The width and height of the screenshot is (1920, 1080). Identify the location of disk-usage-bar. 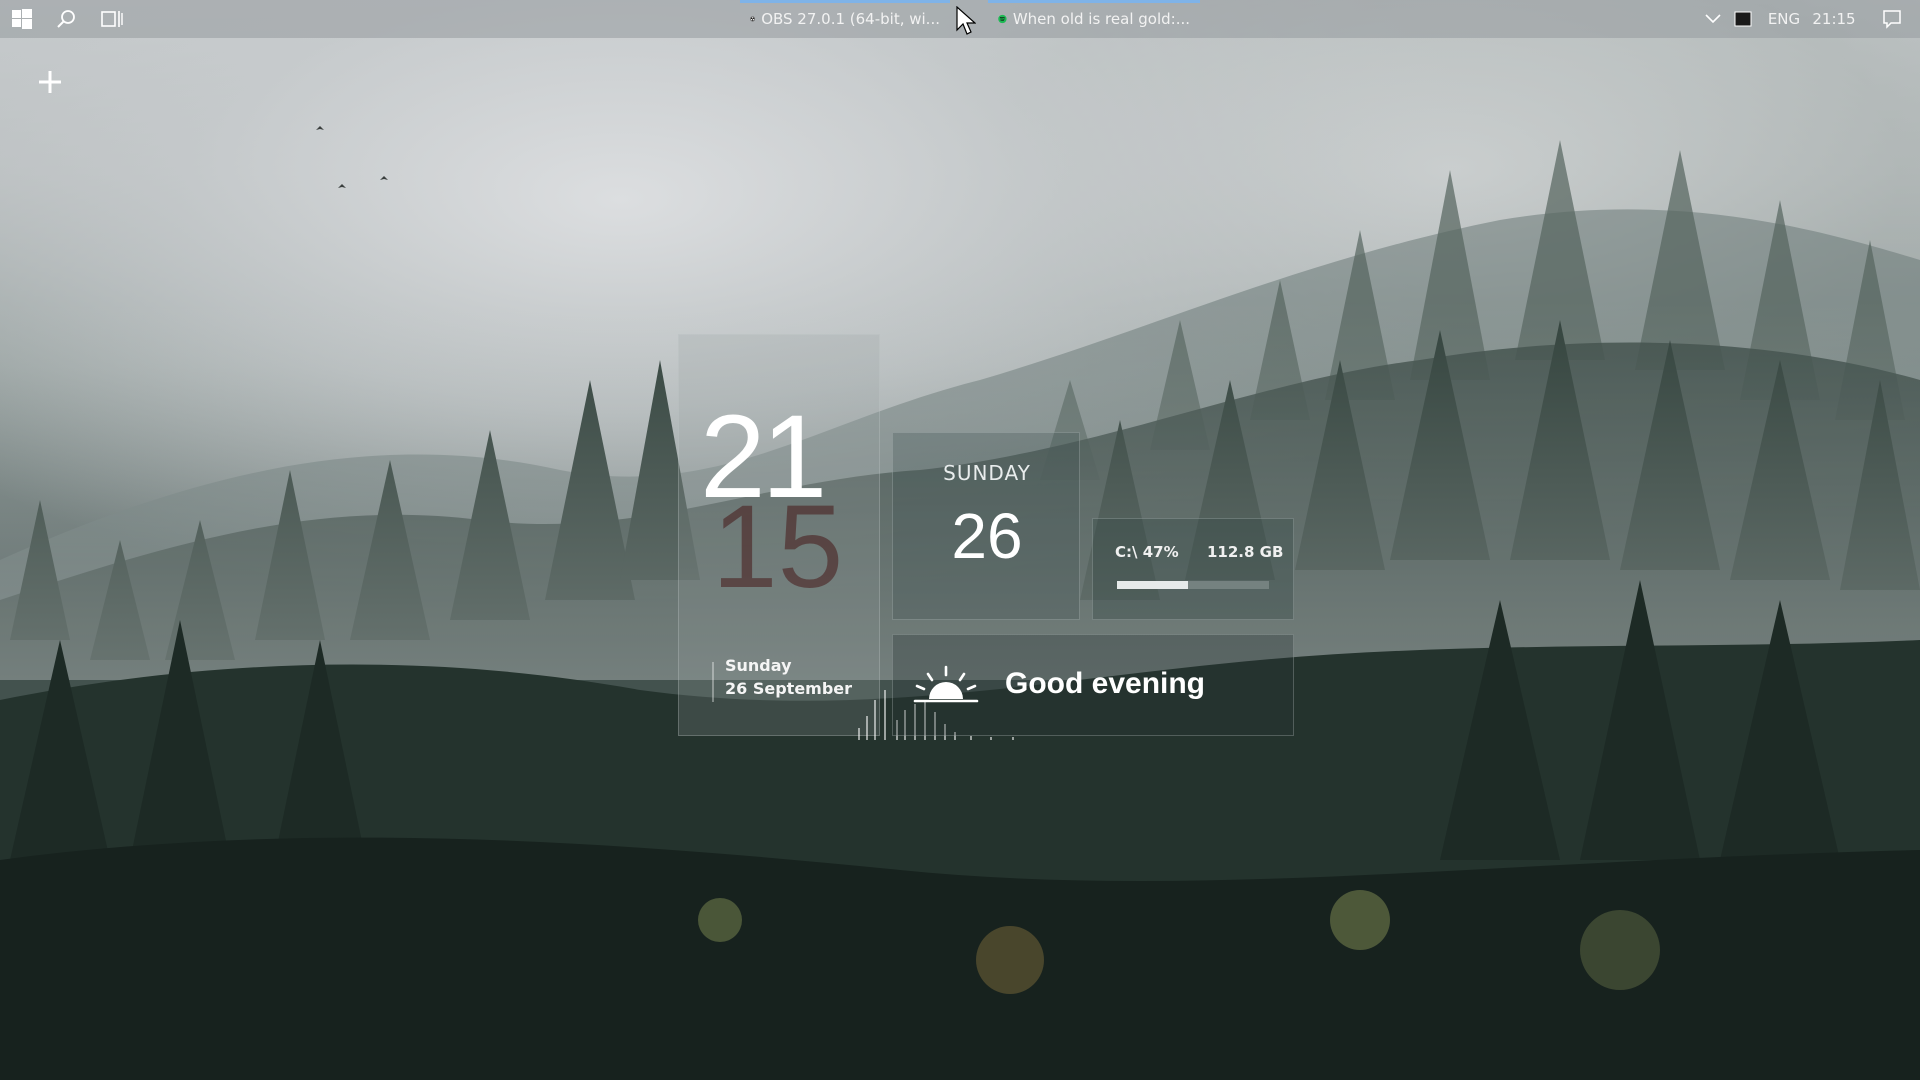
(1193, 585).